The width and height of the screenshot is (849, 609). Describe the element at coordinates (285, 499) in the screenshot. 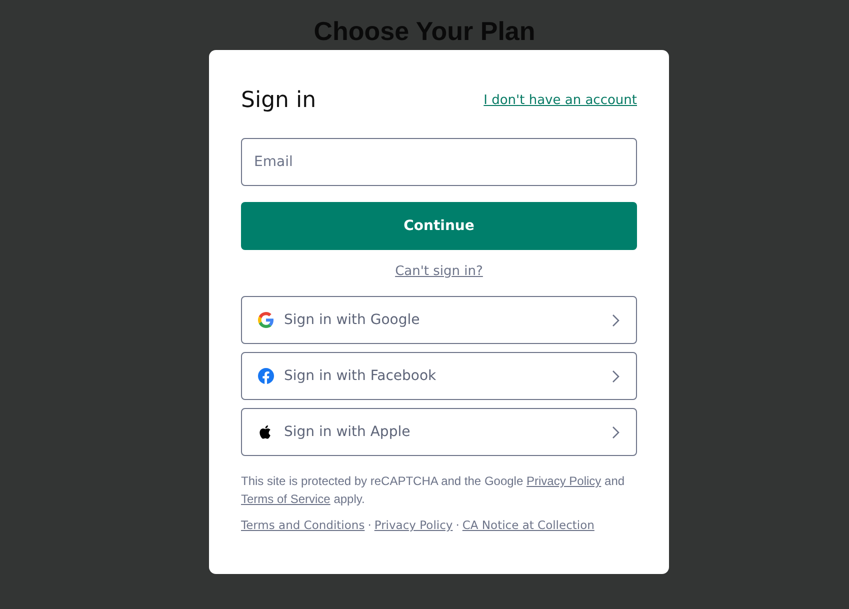

I see `terms-of-service-link: Terms of Service` at that location.